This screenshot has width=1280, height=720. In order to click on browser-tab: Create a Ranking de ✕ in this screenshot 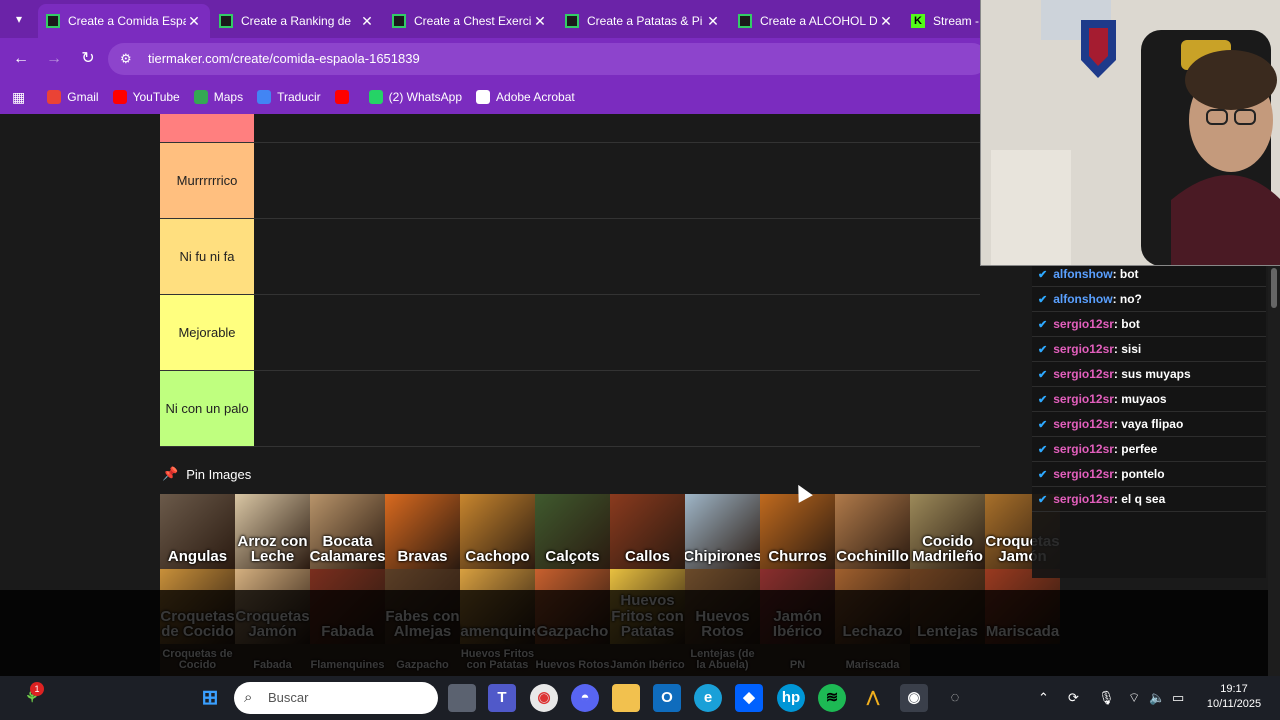, I will do `click(297, 21)`.